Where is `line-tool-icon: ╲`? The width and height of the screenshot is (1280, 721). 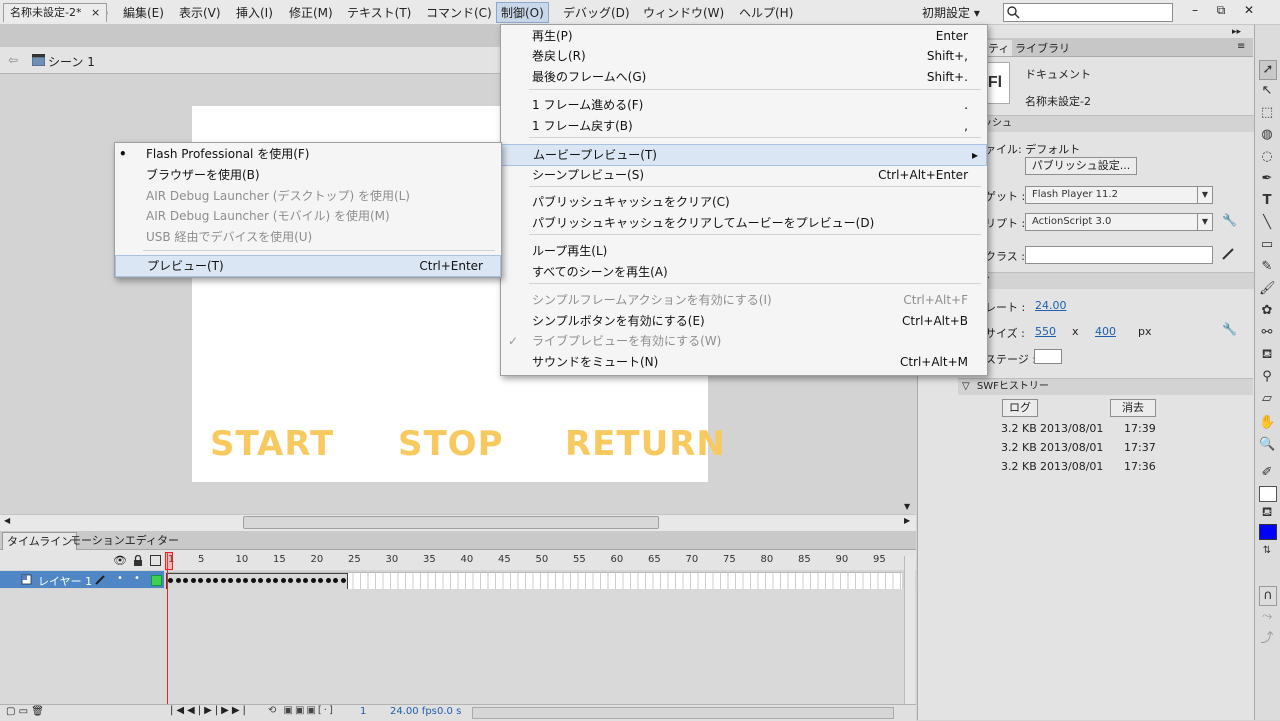
line-tool-icon: ╲ is located at coordinates (1267, 223).